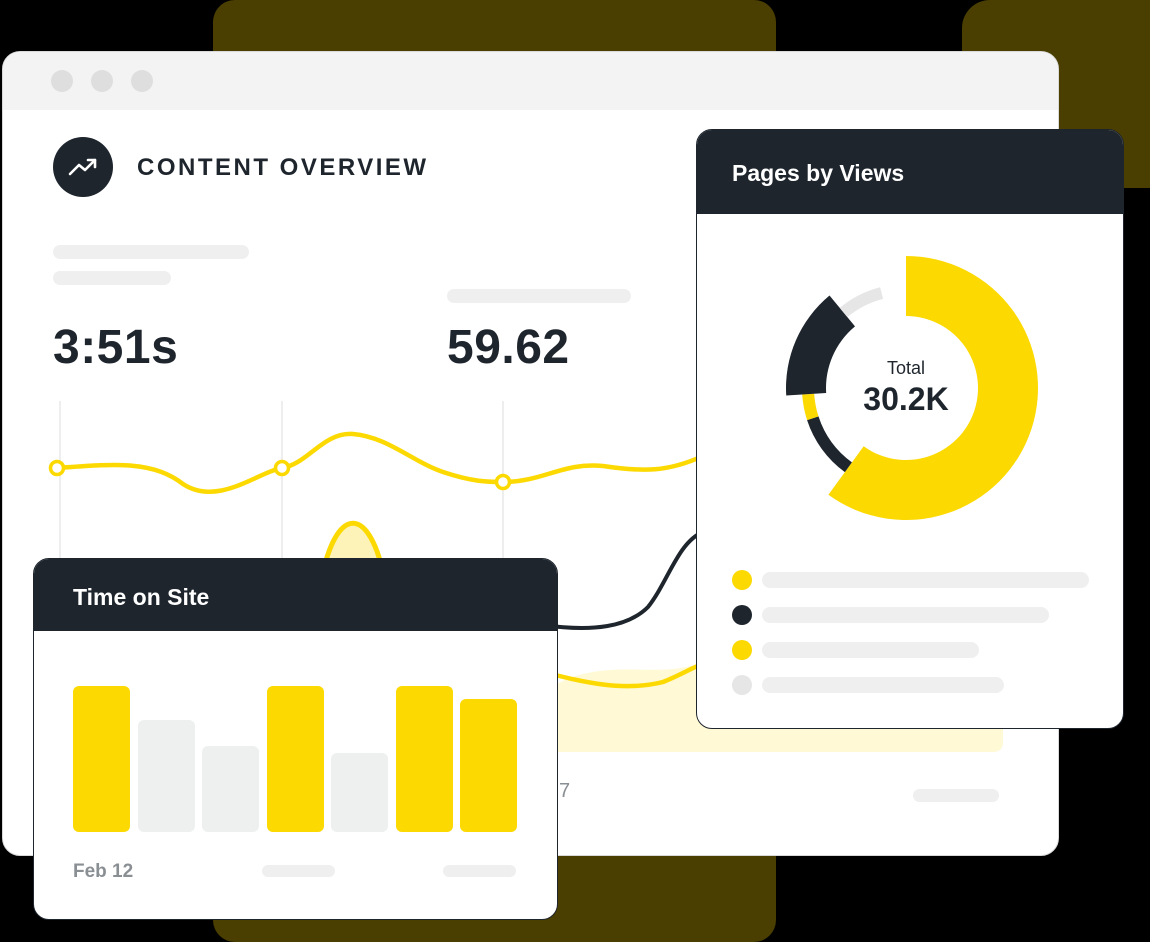 The image size is (1150, 942). I want to click on pages-donut-chart, so click(912, 388).